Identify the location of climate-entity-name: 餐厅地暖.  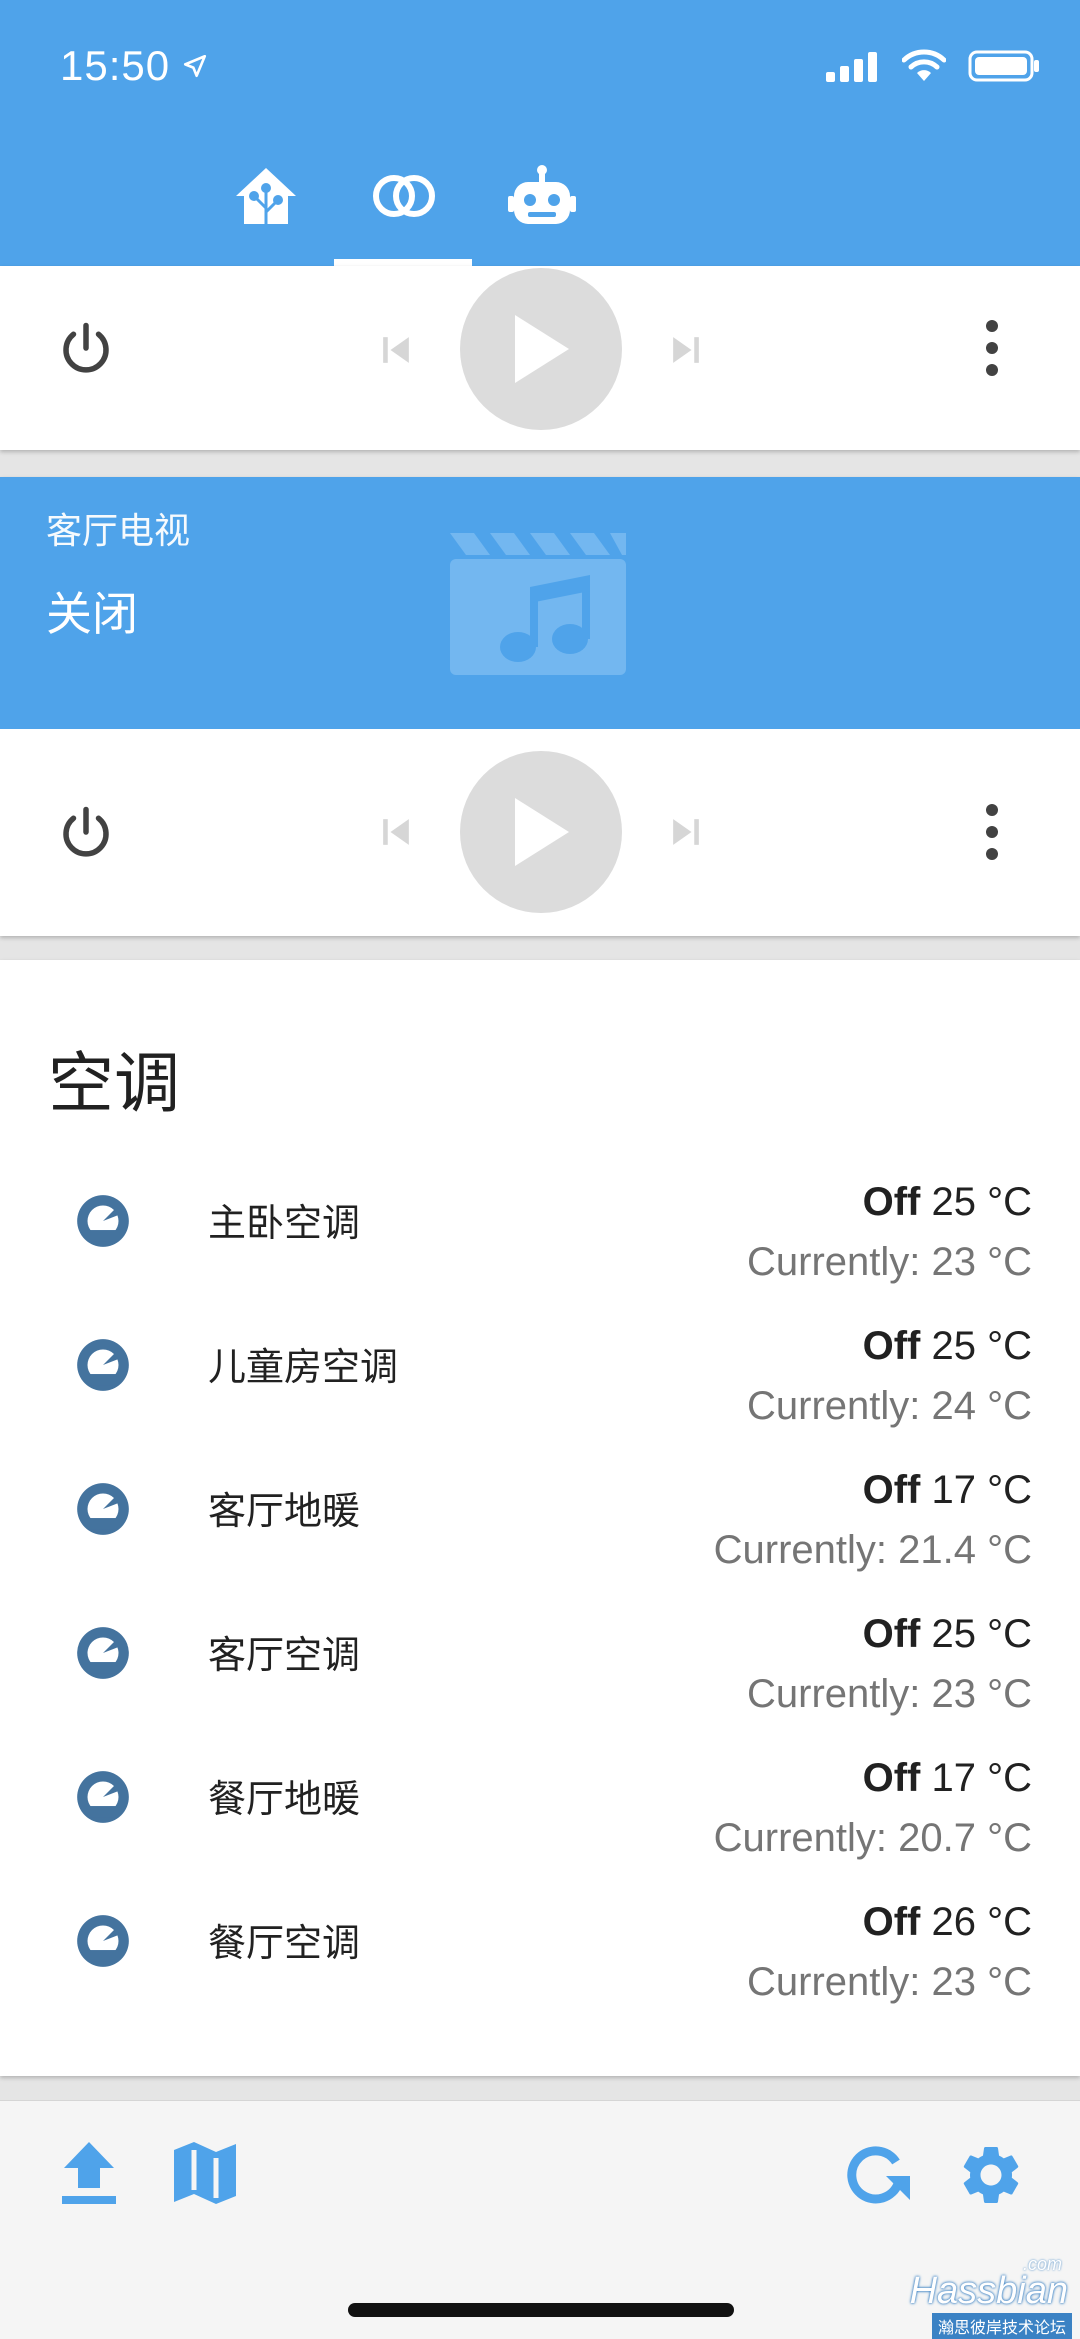
(284, 1799).